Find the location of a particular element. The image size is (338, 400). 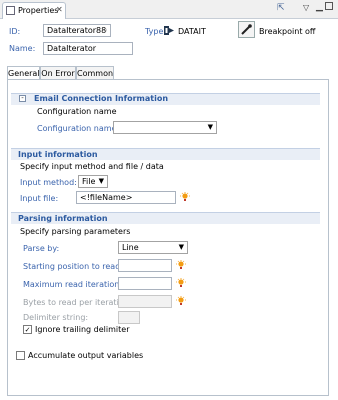

tab-common: Common is located at coordinates (95, 73).